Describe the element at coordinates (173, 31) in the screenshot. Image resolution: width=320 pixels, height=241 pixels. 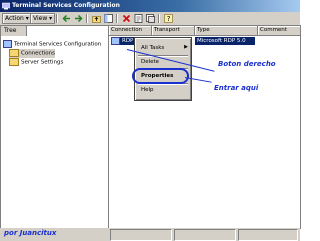
I see `column-header-transport: Transport` at that location.